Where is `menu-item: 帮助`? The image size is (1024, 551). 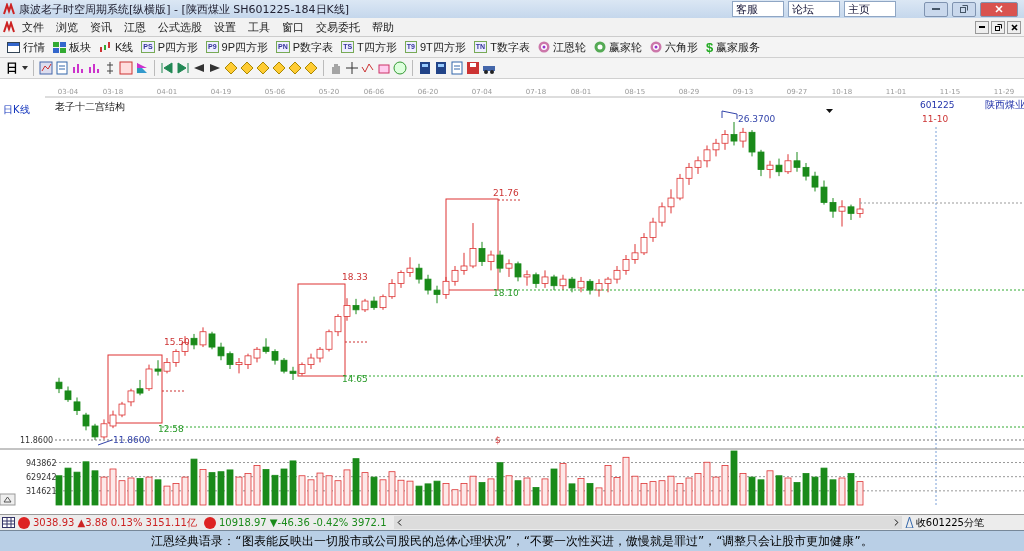 menu-item: 帮助 is located at coordinates (383, 27).